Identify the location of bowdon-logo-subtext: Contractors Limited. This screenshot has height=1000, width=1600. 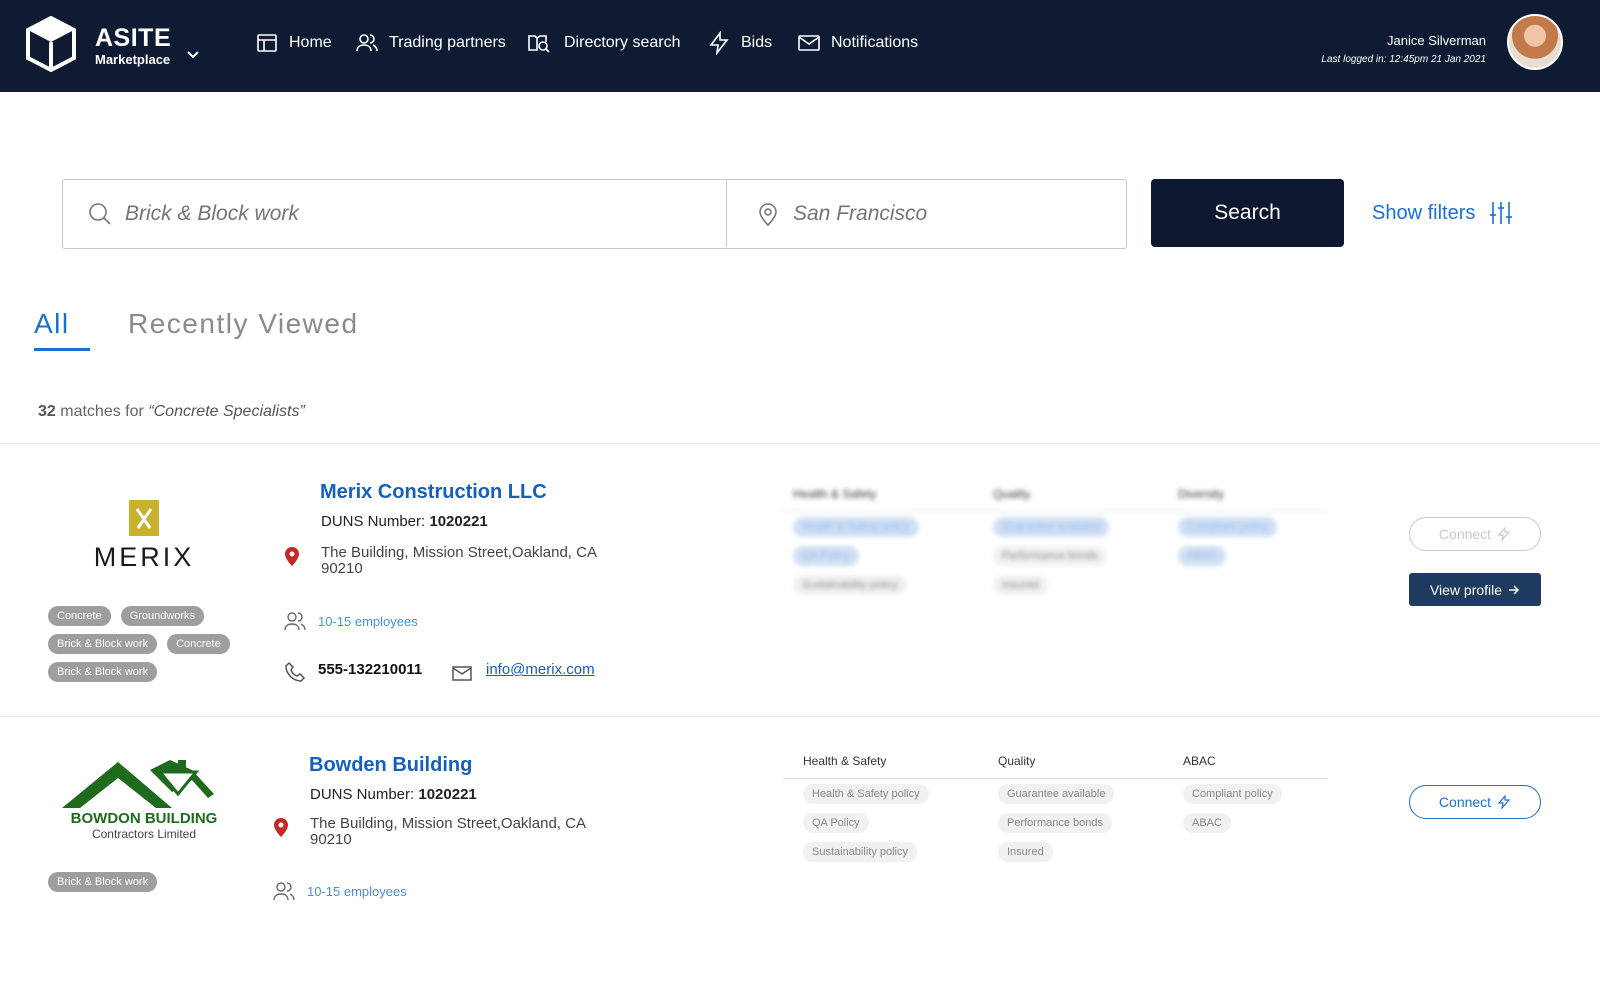
(144, 834).